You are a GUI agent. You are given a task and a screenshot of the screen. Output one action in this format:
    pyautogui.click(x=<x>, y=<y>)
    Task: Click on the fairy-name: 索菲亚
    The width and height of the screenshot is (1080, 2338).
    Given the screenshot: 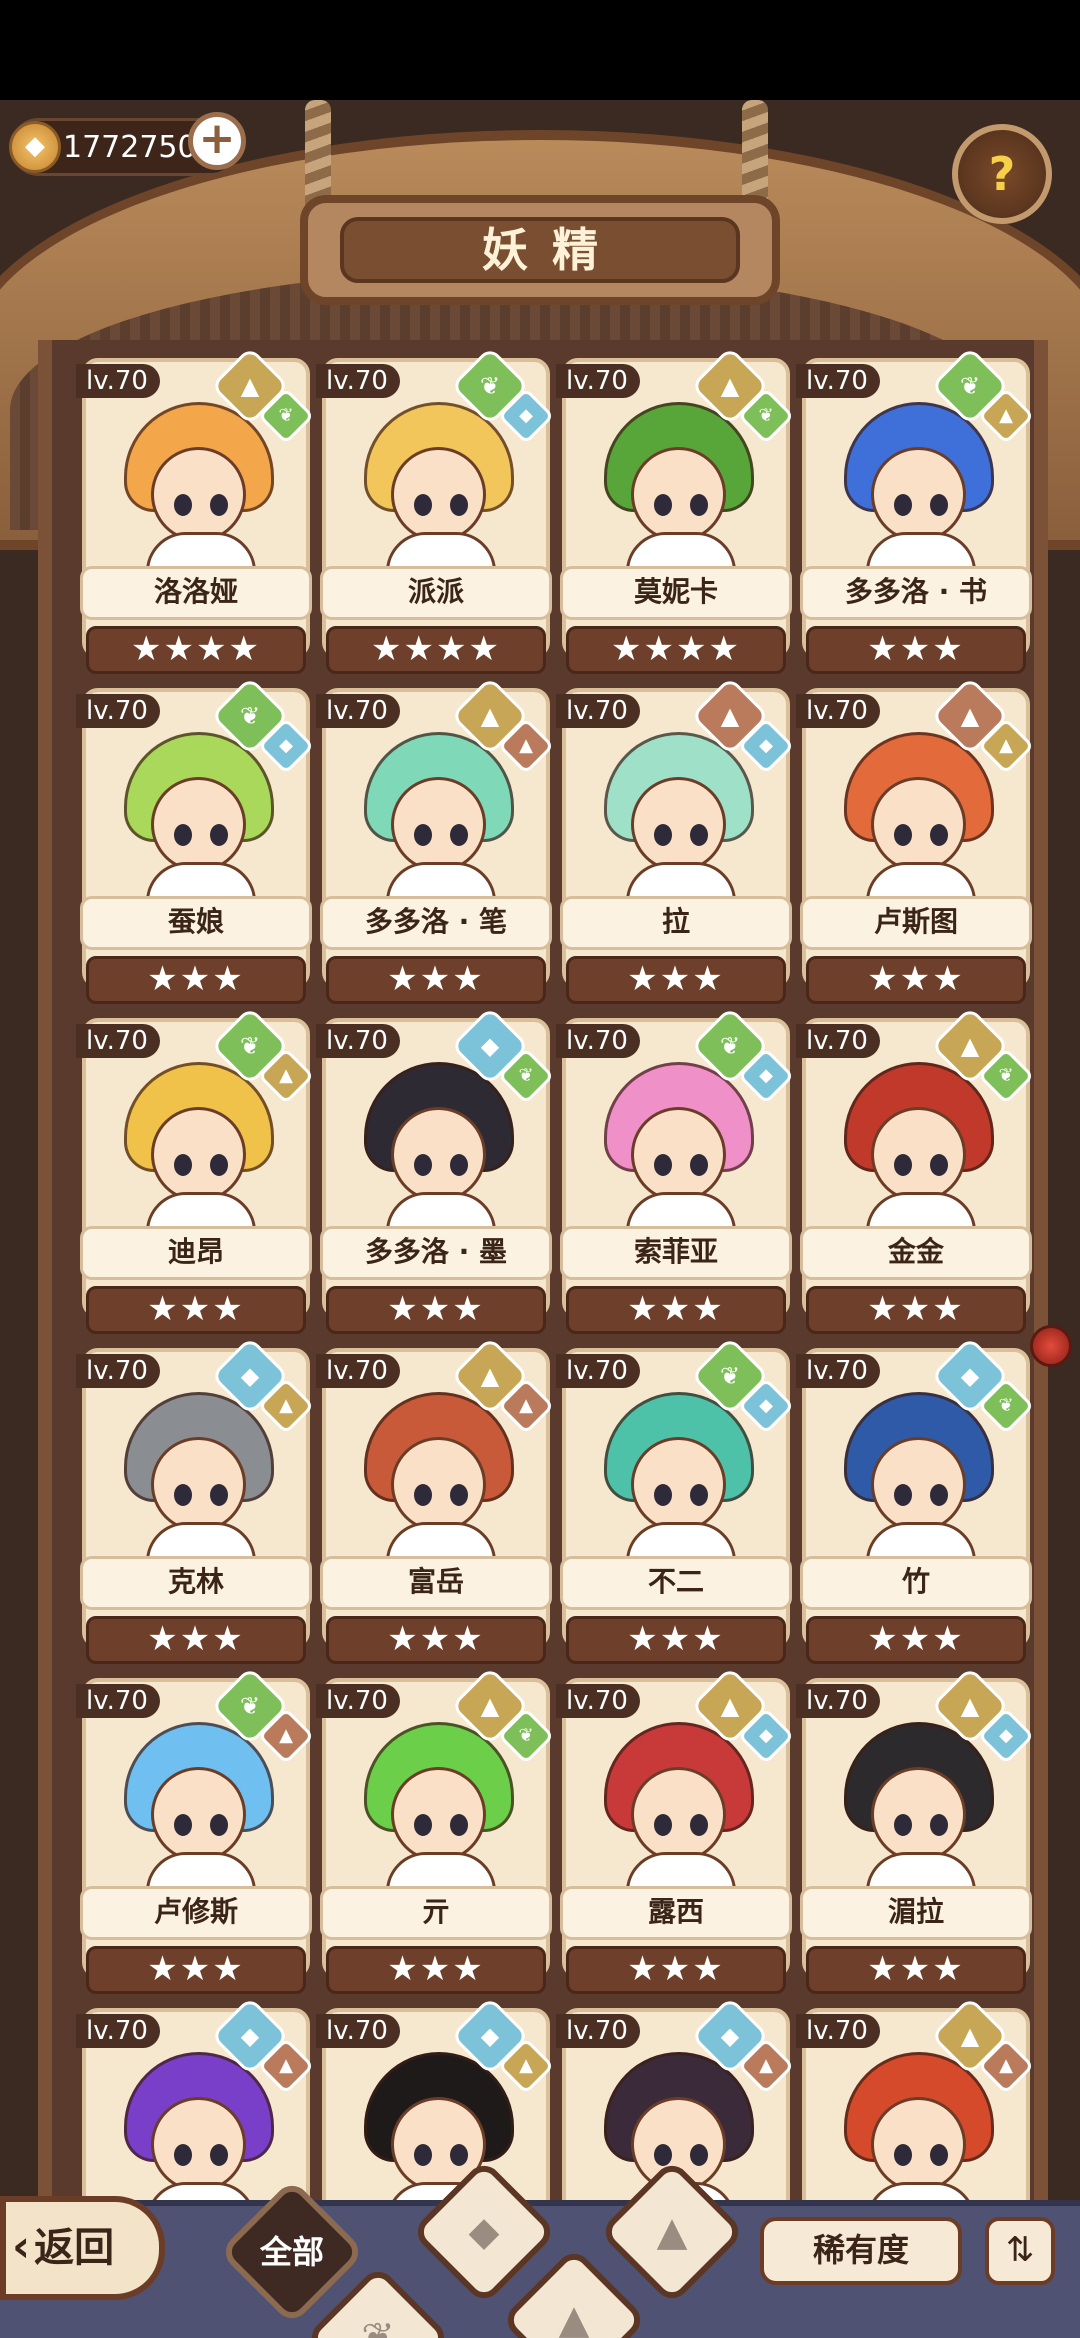 What is the action you would take?
    pyautogui.click(x=676, y=1253)
    